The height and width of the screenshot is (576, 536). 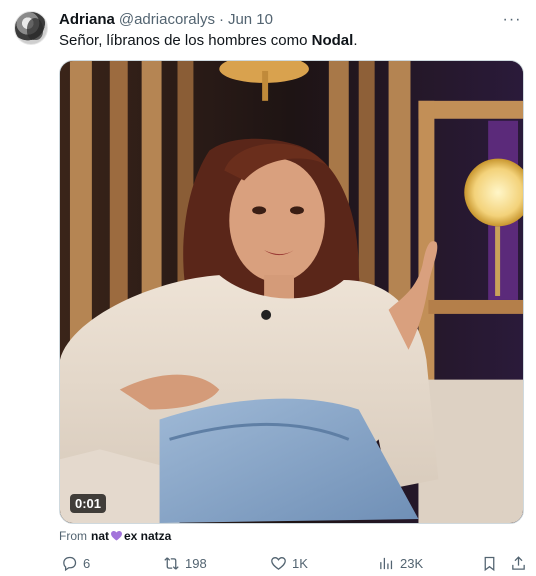 I want to click on tweet-header: Adriana @adriacoralys · Jun 10, so click(x=166, y=21).